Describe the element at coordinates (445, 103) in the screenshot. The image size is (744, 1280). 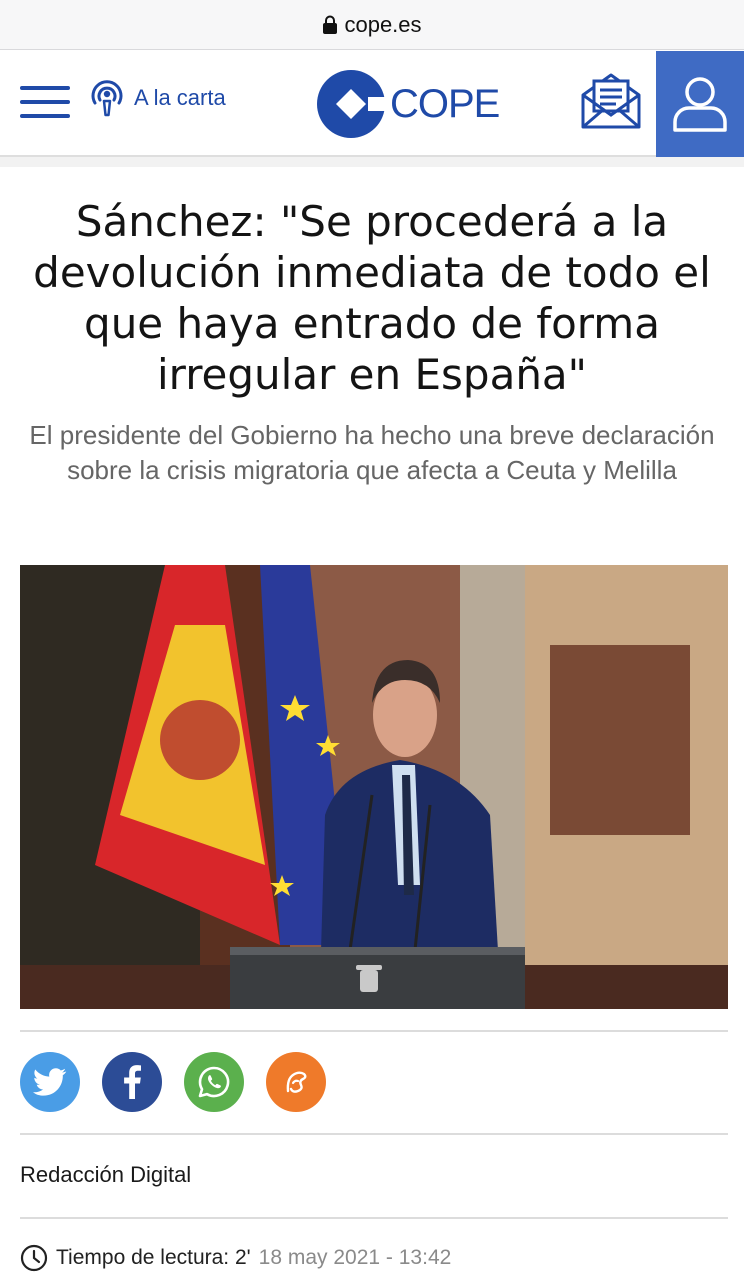
I see `cope-logo-text: COPE` at that location.